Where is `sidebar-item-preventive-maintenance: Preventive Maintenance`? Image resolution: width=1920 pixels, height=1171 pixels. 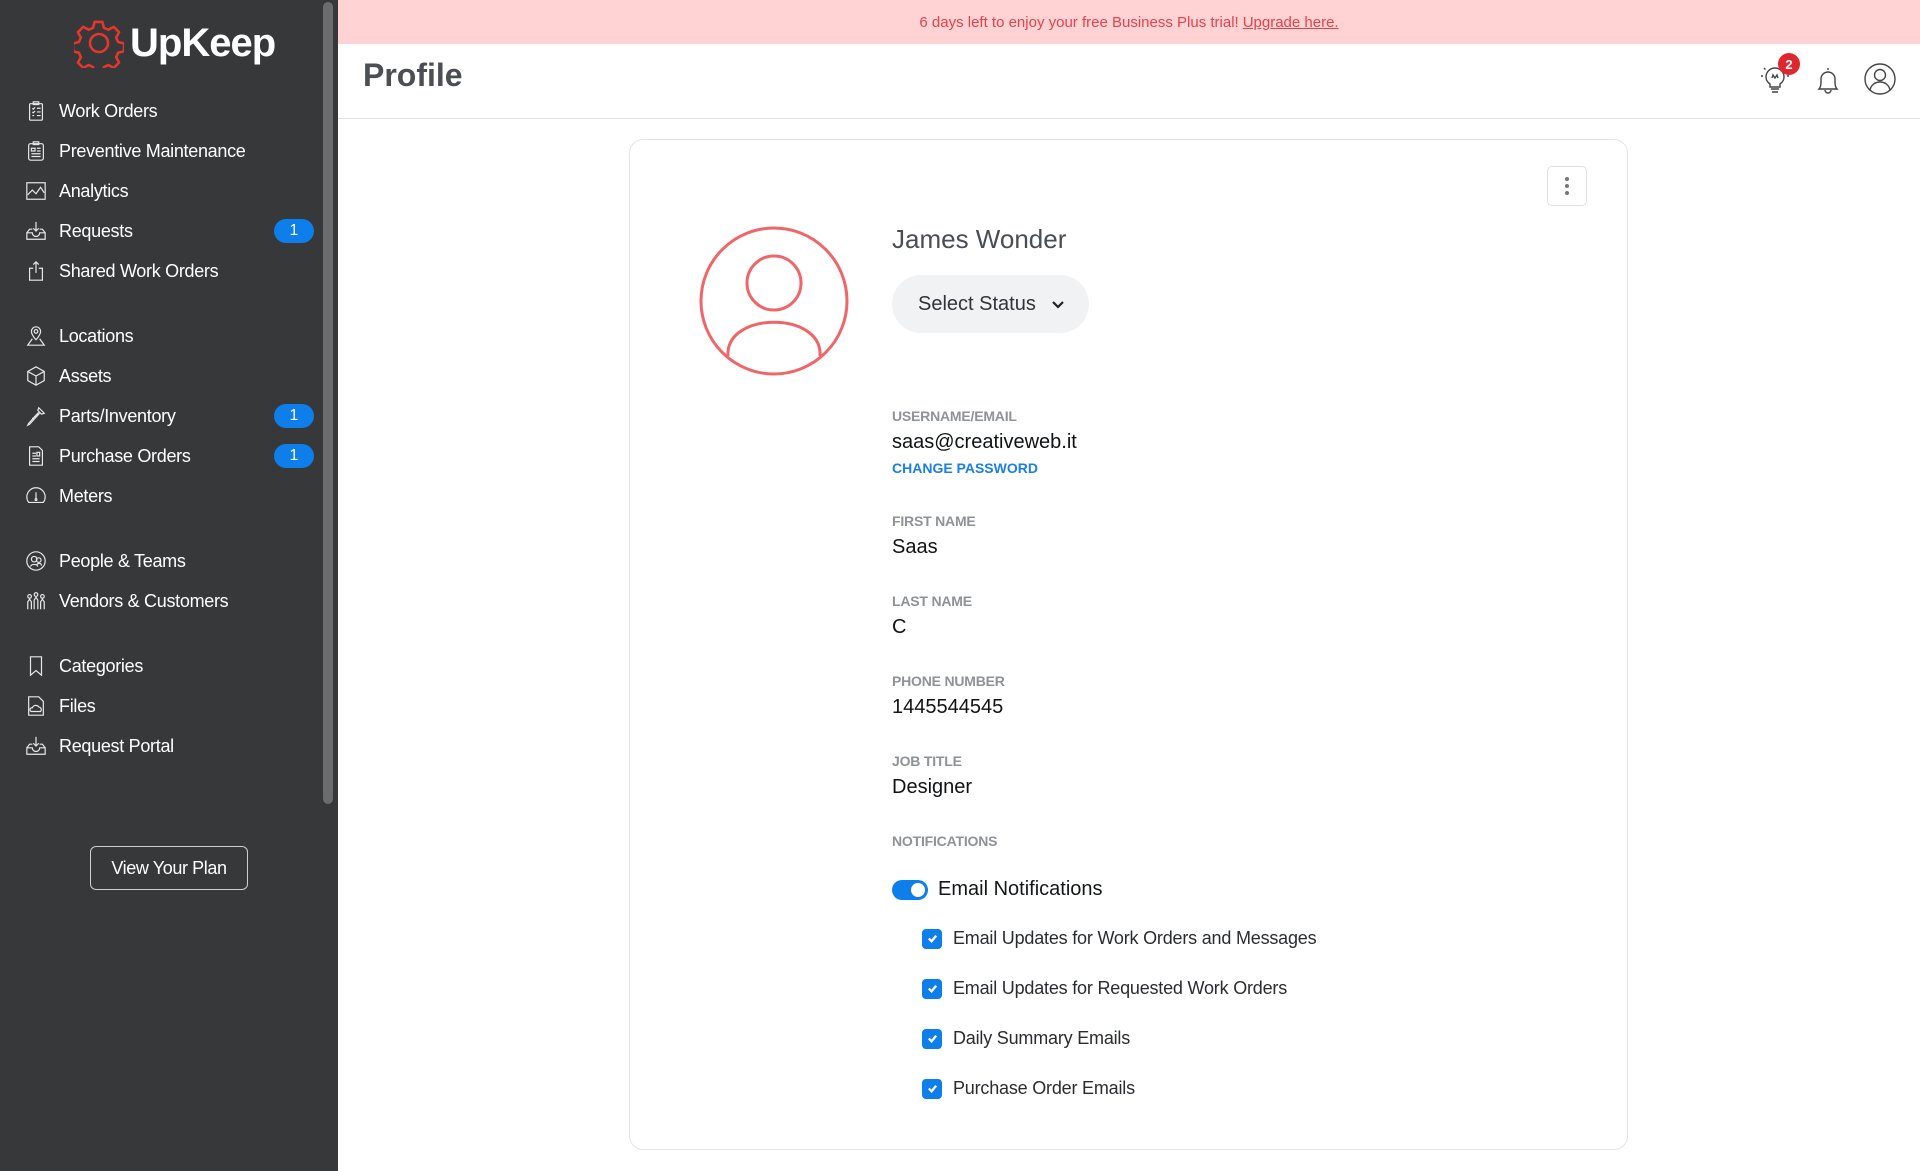 sidebar-item-preventive-maintenance: Preventive Maintenance is located at coordinates (169, 151).